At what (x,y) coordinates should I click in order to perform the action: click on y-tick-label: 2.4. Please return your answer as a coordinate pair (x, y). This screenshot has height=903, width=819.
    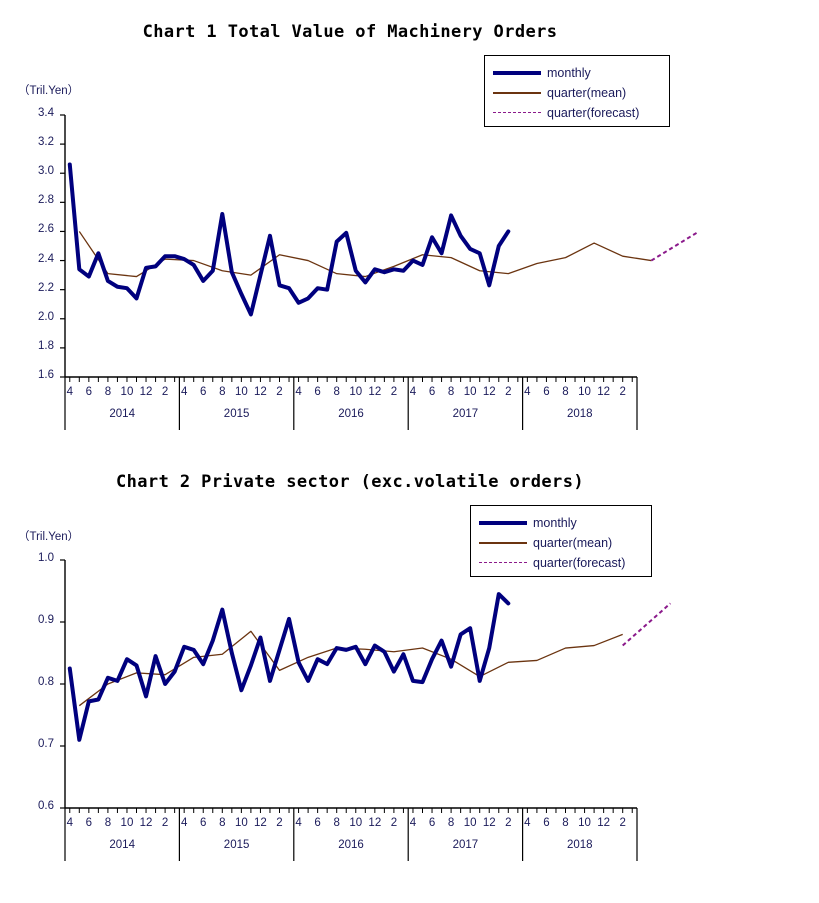
    Looking at the image, I should click on (46, 258).